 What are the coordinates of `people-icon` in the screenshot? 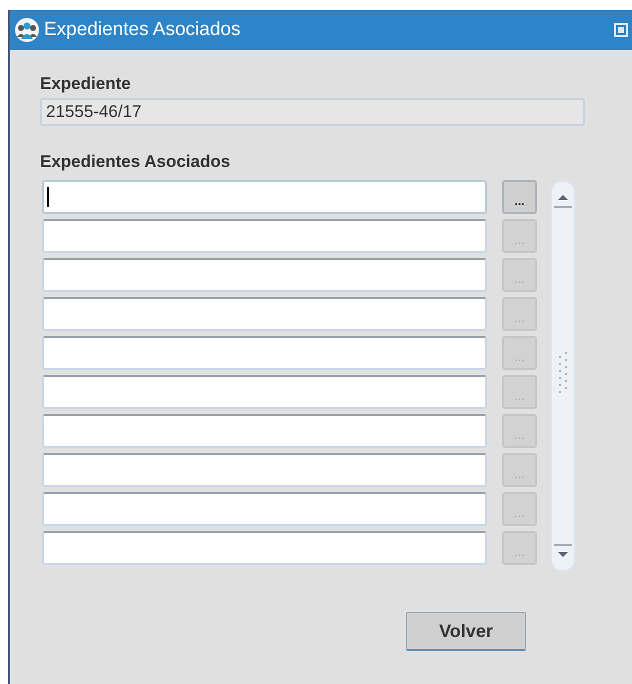 It's located at (27, 30).